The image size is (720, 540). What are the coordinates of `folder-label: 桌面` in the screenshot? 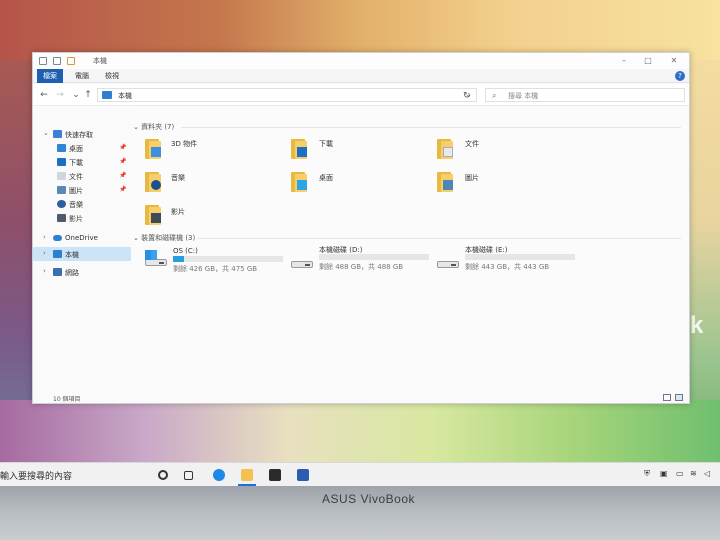 It's located at (326, 178).